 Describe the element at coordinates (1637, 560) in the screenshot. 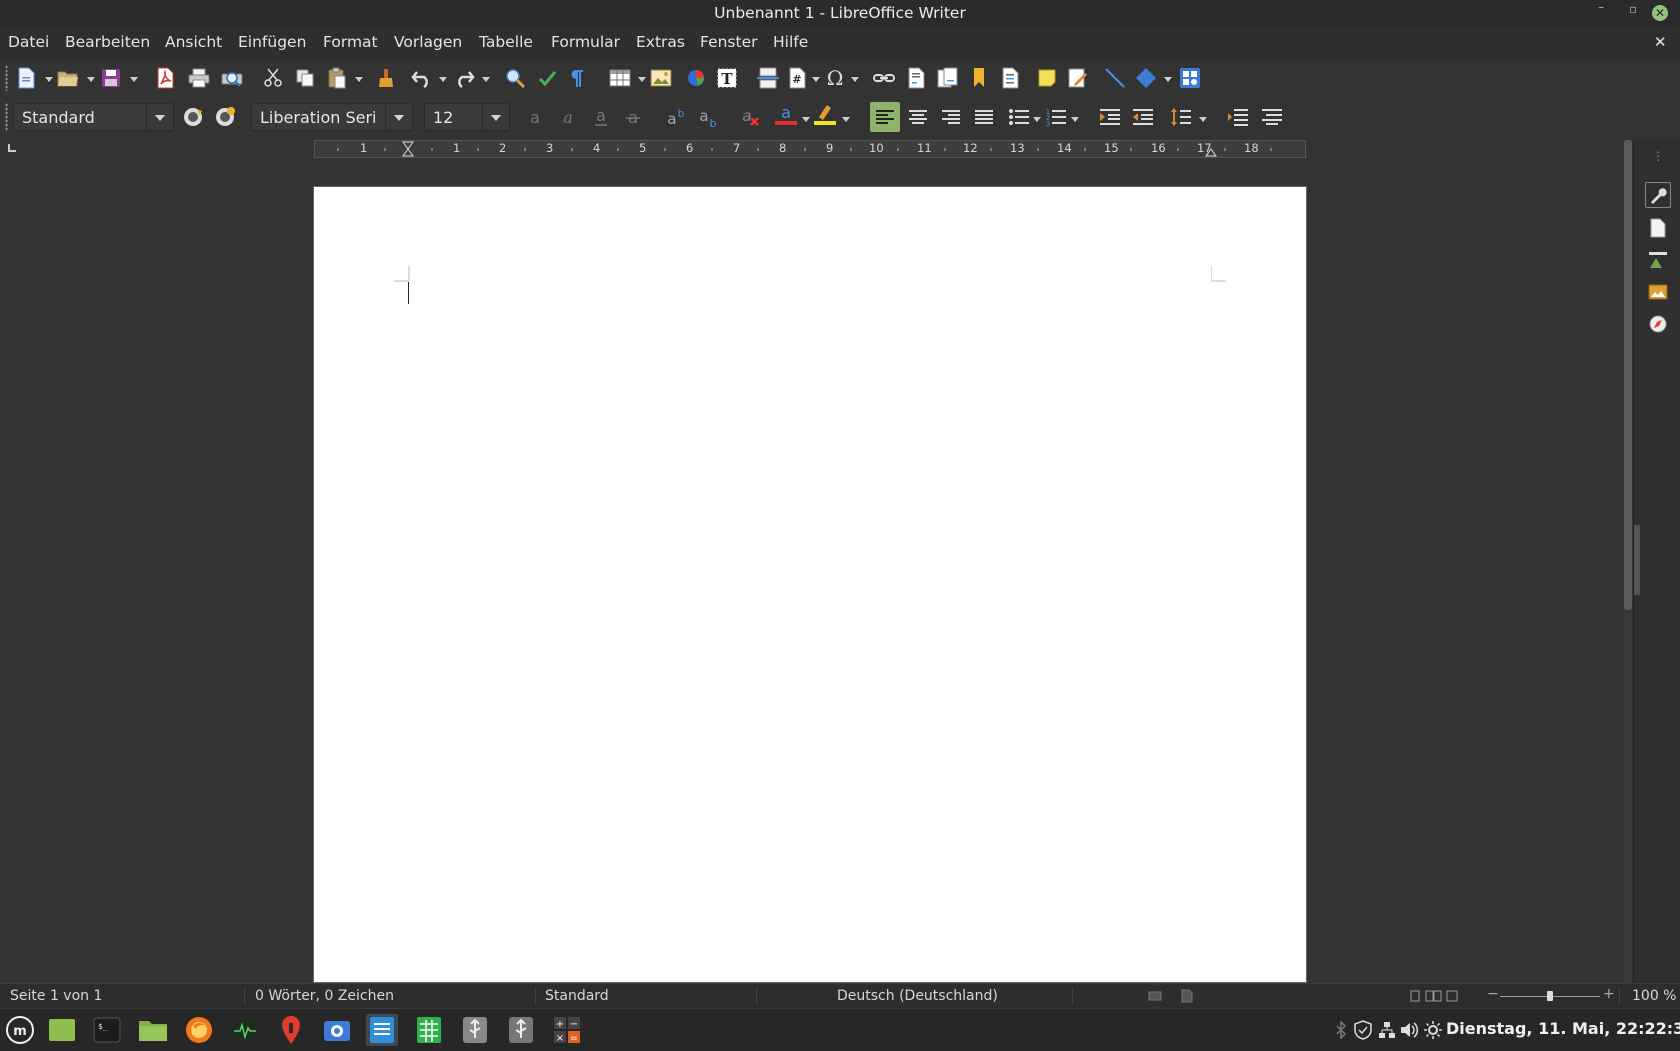

I see `sidebar-collapse-handle` at that location.